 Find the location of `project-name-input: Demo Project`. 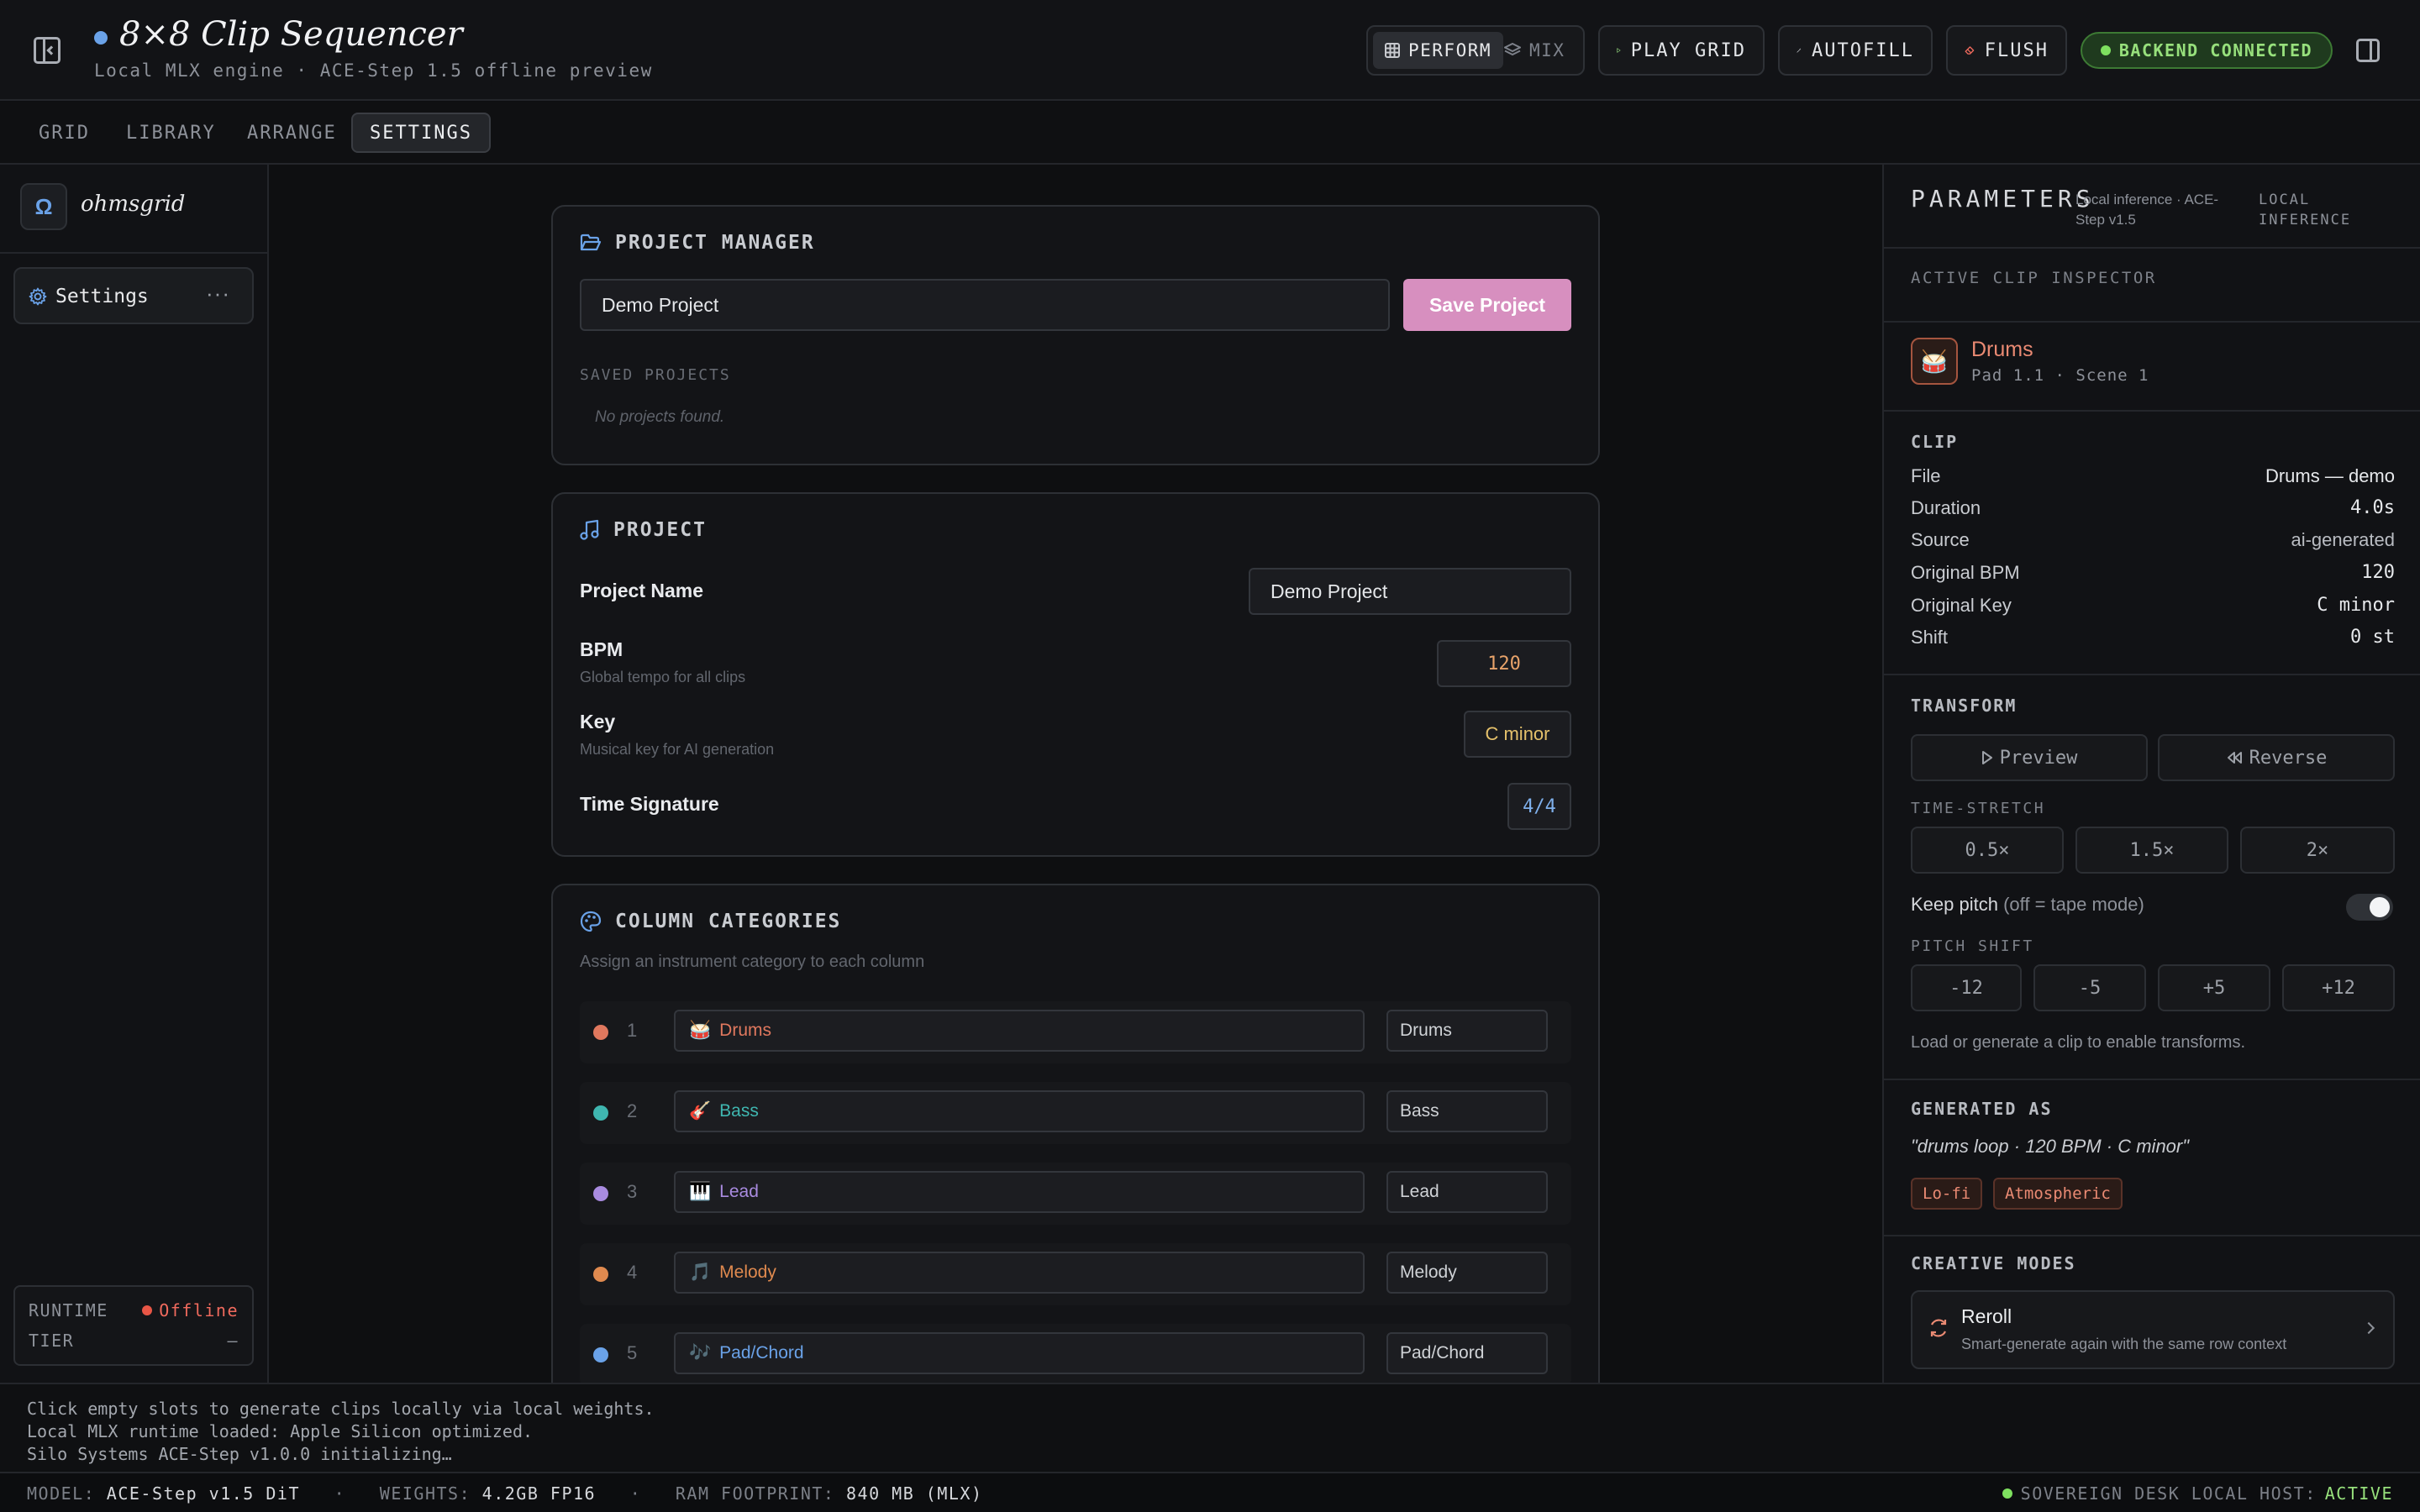

project-name-input: Demo Project is located at coordinates (985, 305).